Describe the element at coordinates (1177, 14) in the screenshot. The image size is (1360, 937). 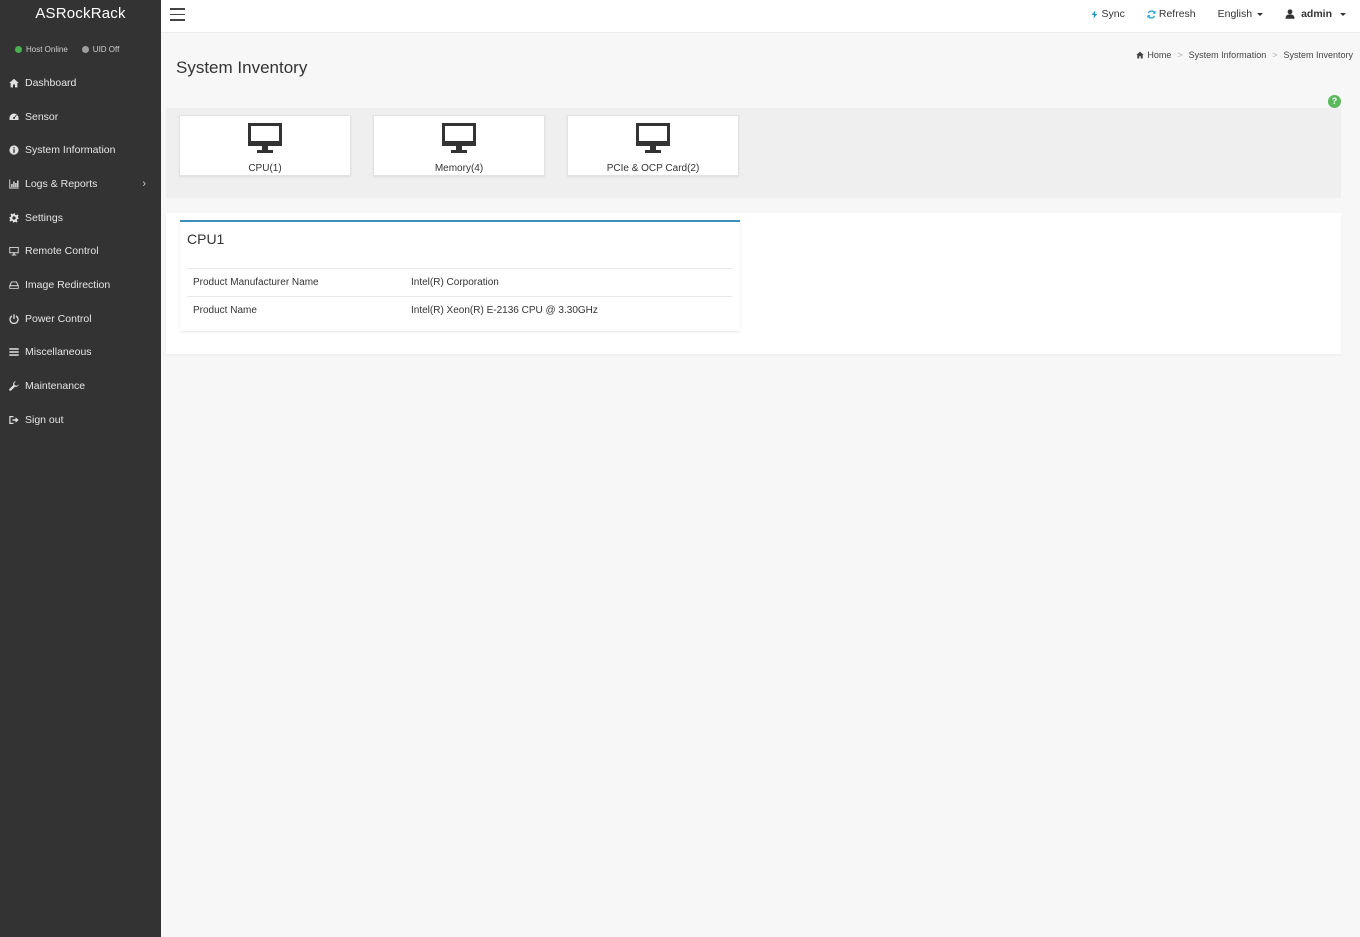
I see `refresh-label: Refresh` at that location.